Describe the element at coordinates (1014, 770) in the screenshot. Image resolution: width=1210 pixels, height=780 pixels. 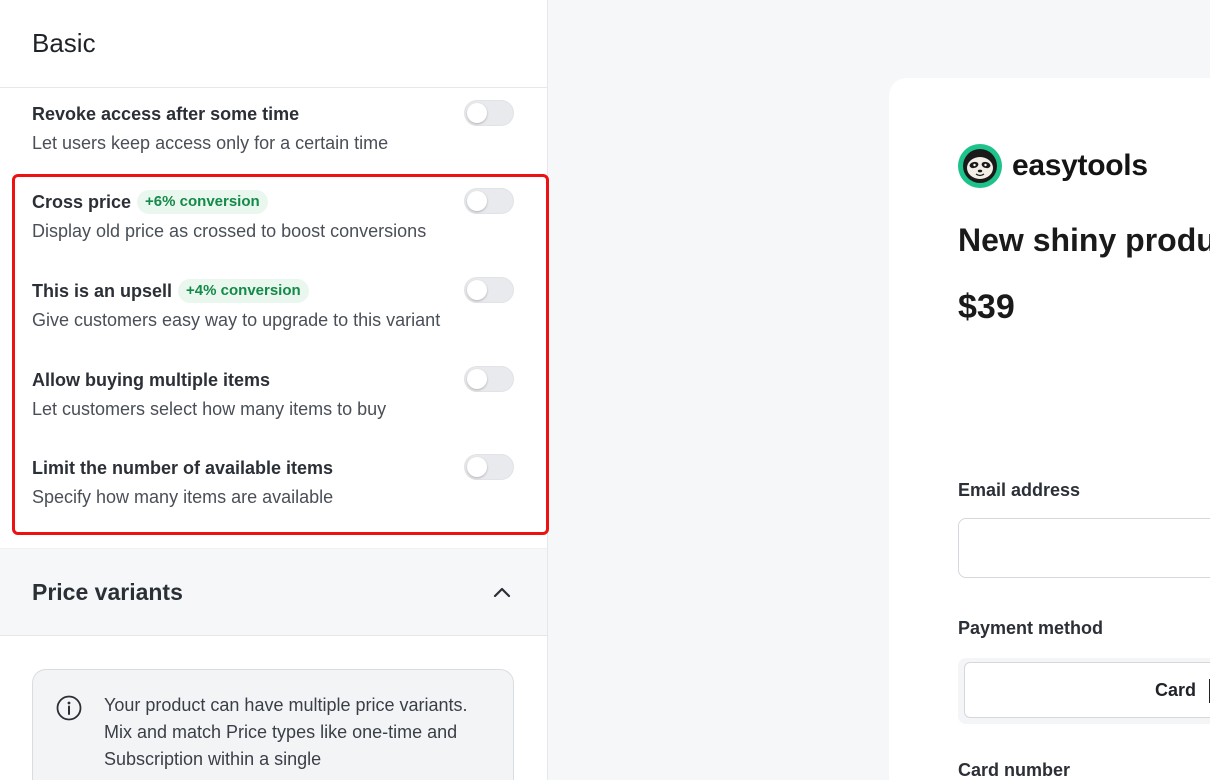
I see `card-number-label: Card number` at that location.